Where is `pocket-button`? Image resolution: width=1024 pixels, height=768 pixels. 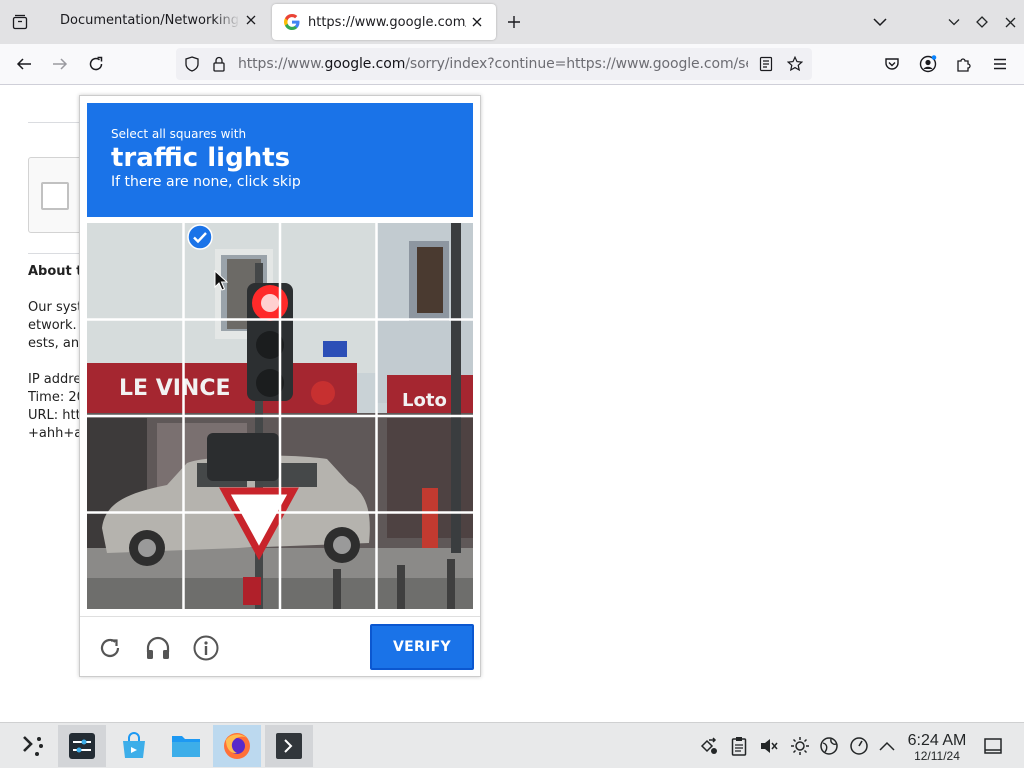
pocket-button is located at coordinates (892, 64).